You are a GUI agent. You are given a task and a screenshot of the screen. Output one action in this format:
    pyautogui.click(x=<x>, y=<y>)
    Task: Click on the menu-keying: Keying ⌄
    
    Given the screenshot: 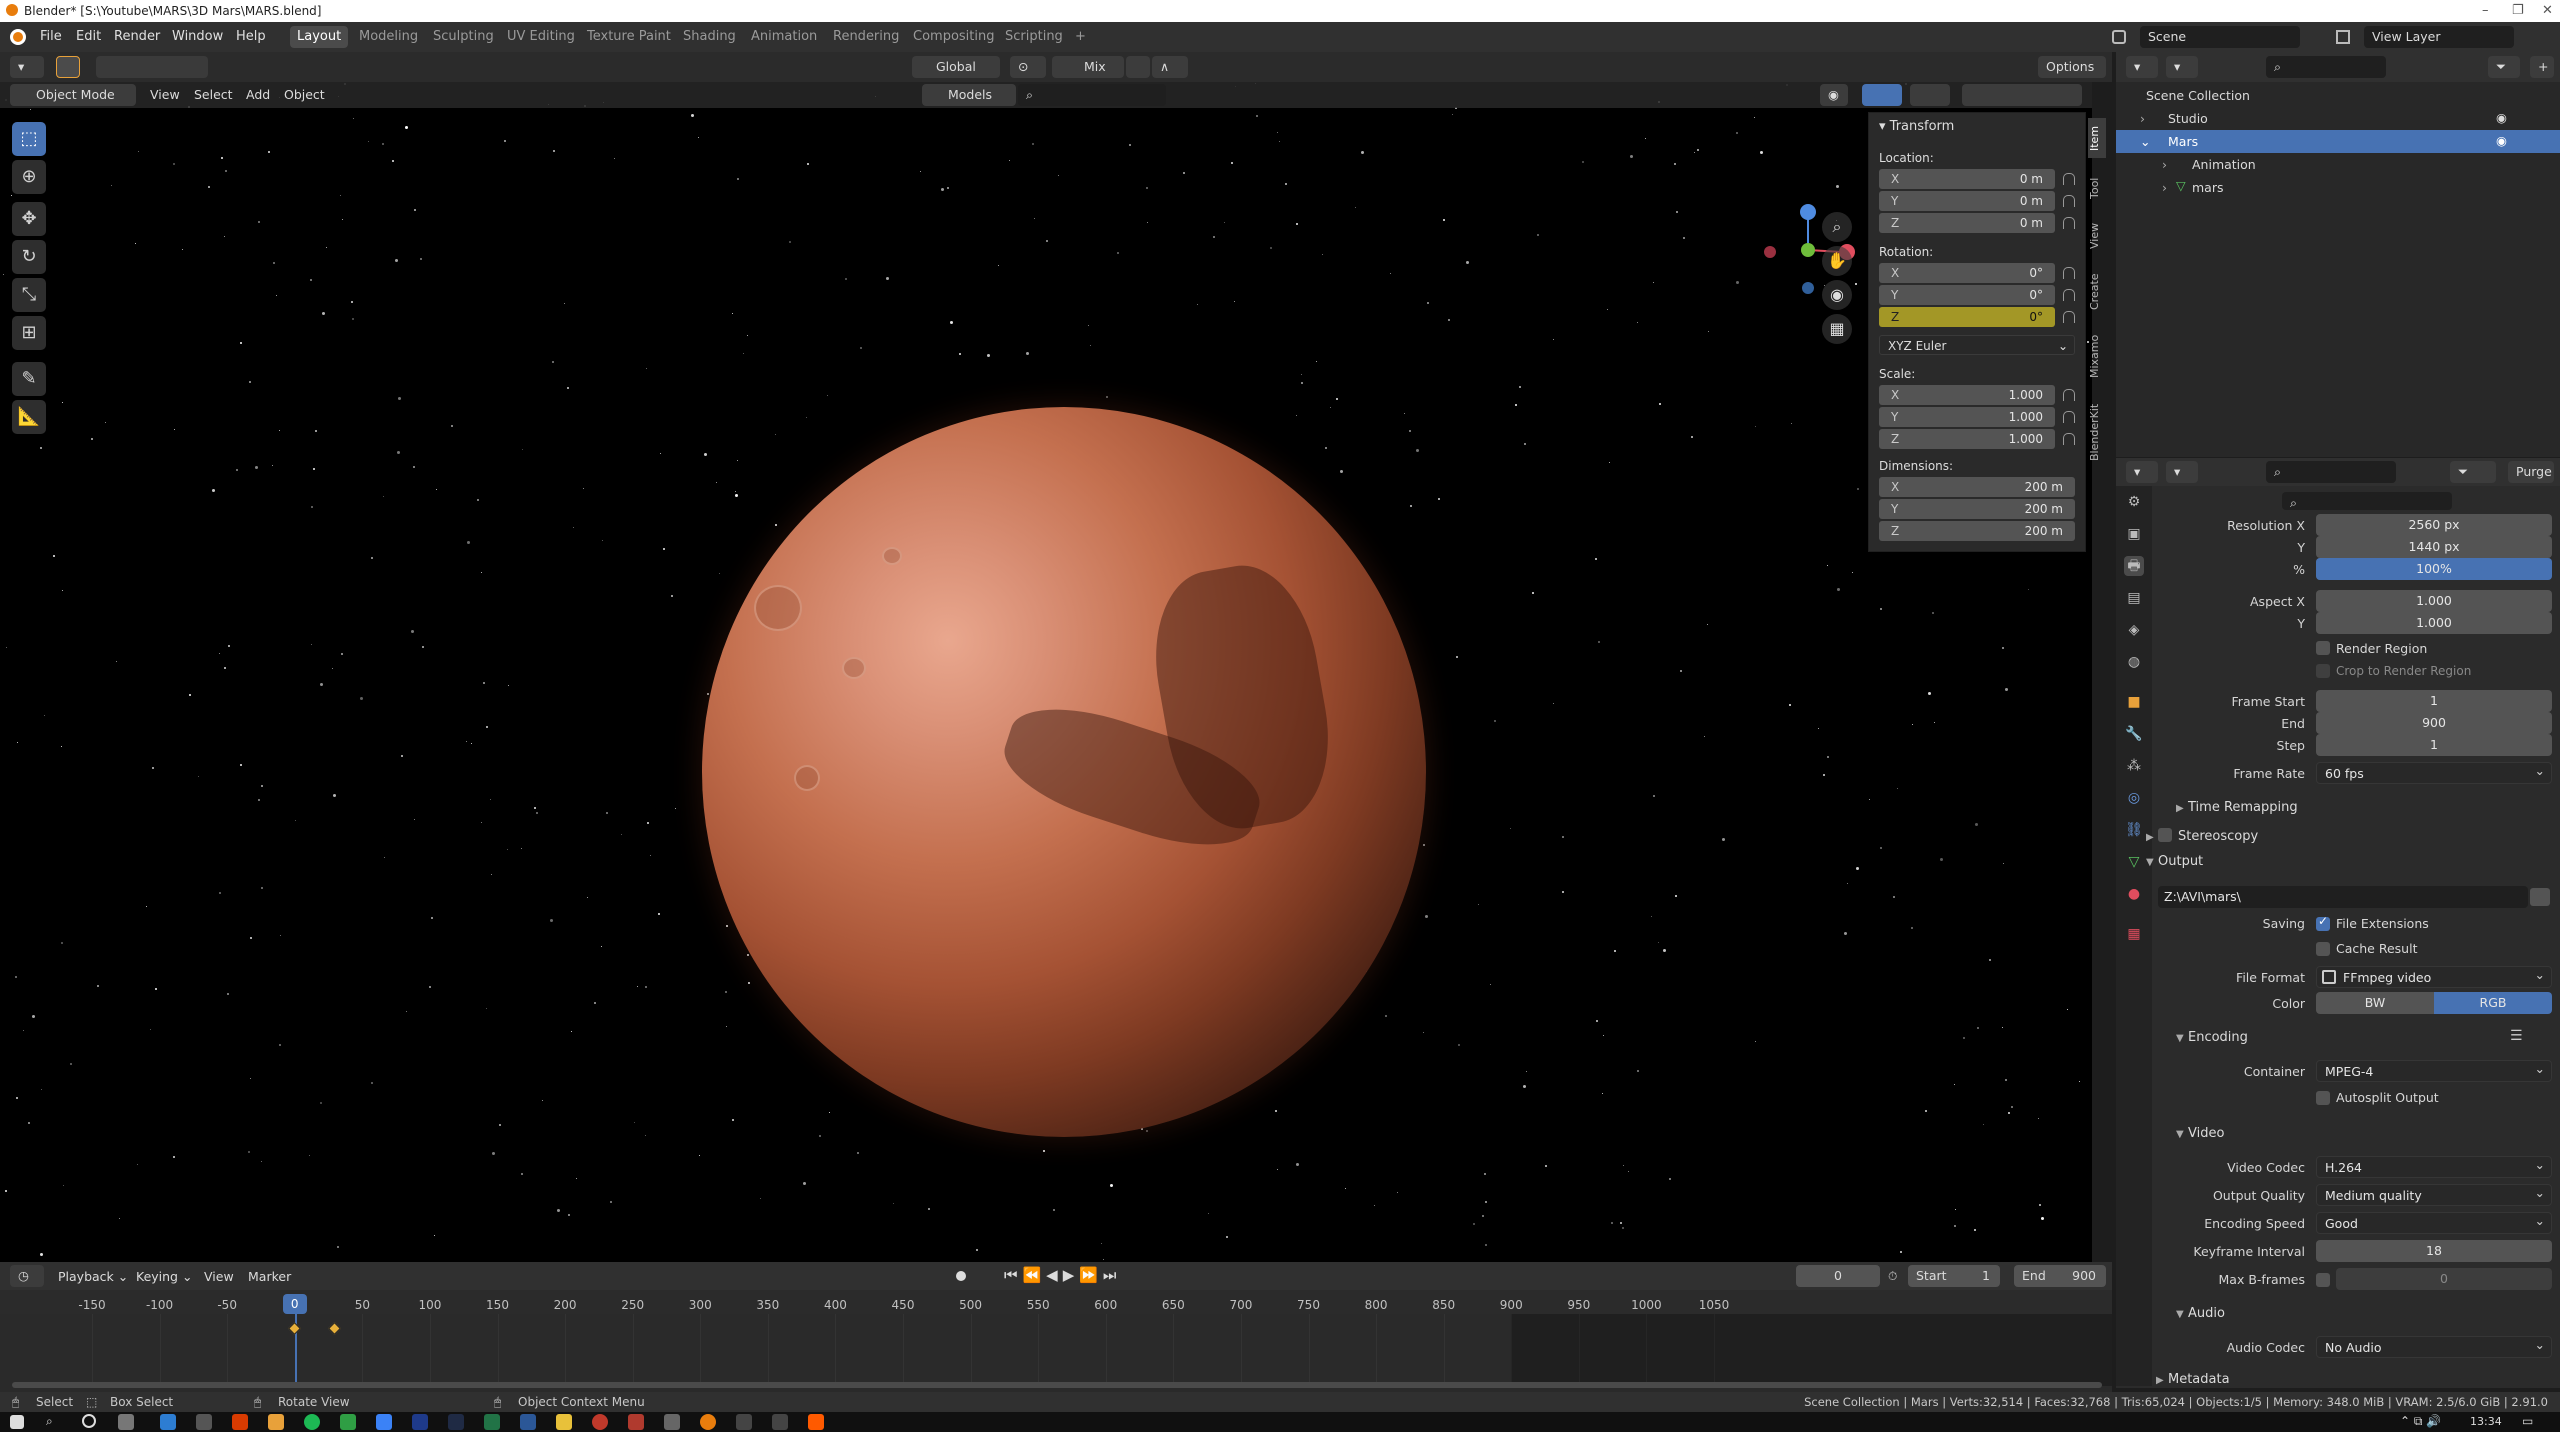 What is the action you would take?
    pyautogui.click(x=164, y=1276)
    